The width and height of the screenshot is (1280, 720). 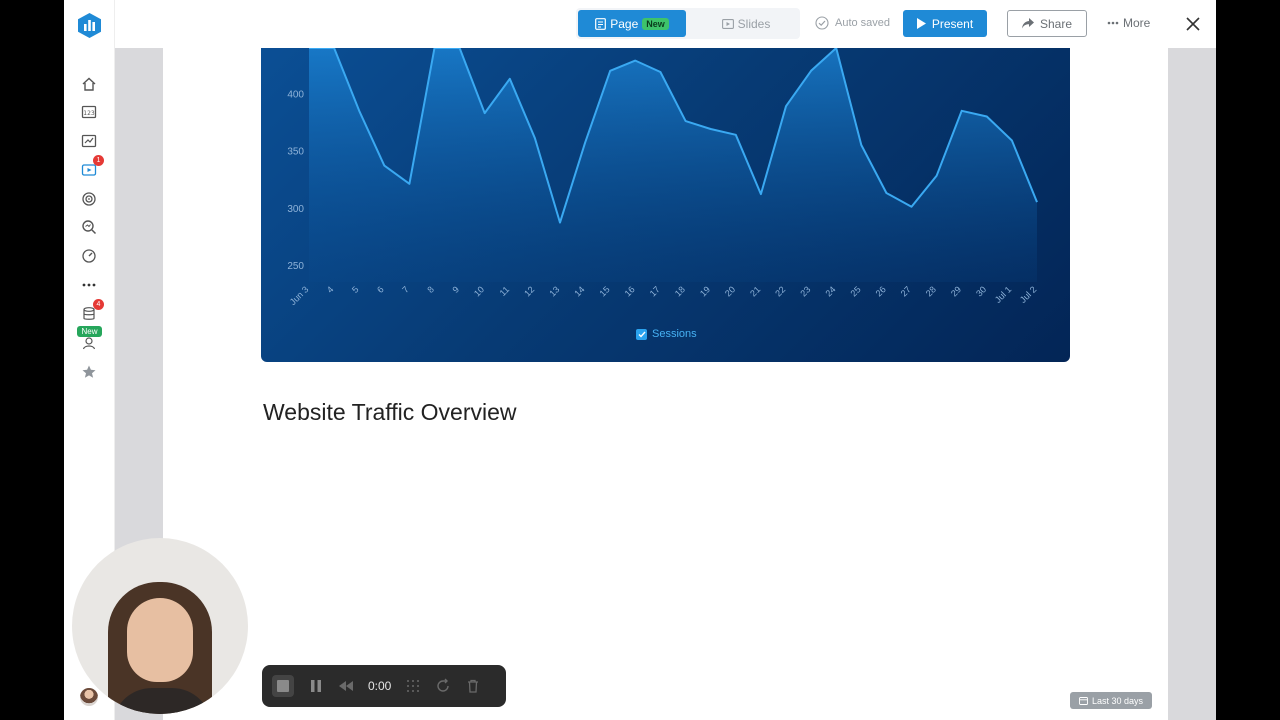 What do you see at coordinates (380, 686) in the screenshot?
I see `recording-time: 0:00` at bounding box center [380, 686].